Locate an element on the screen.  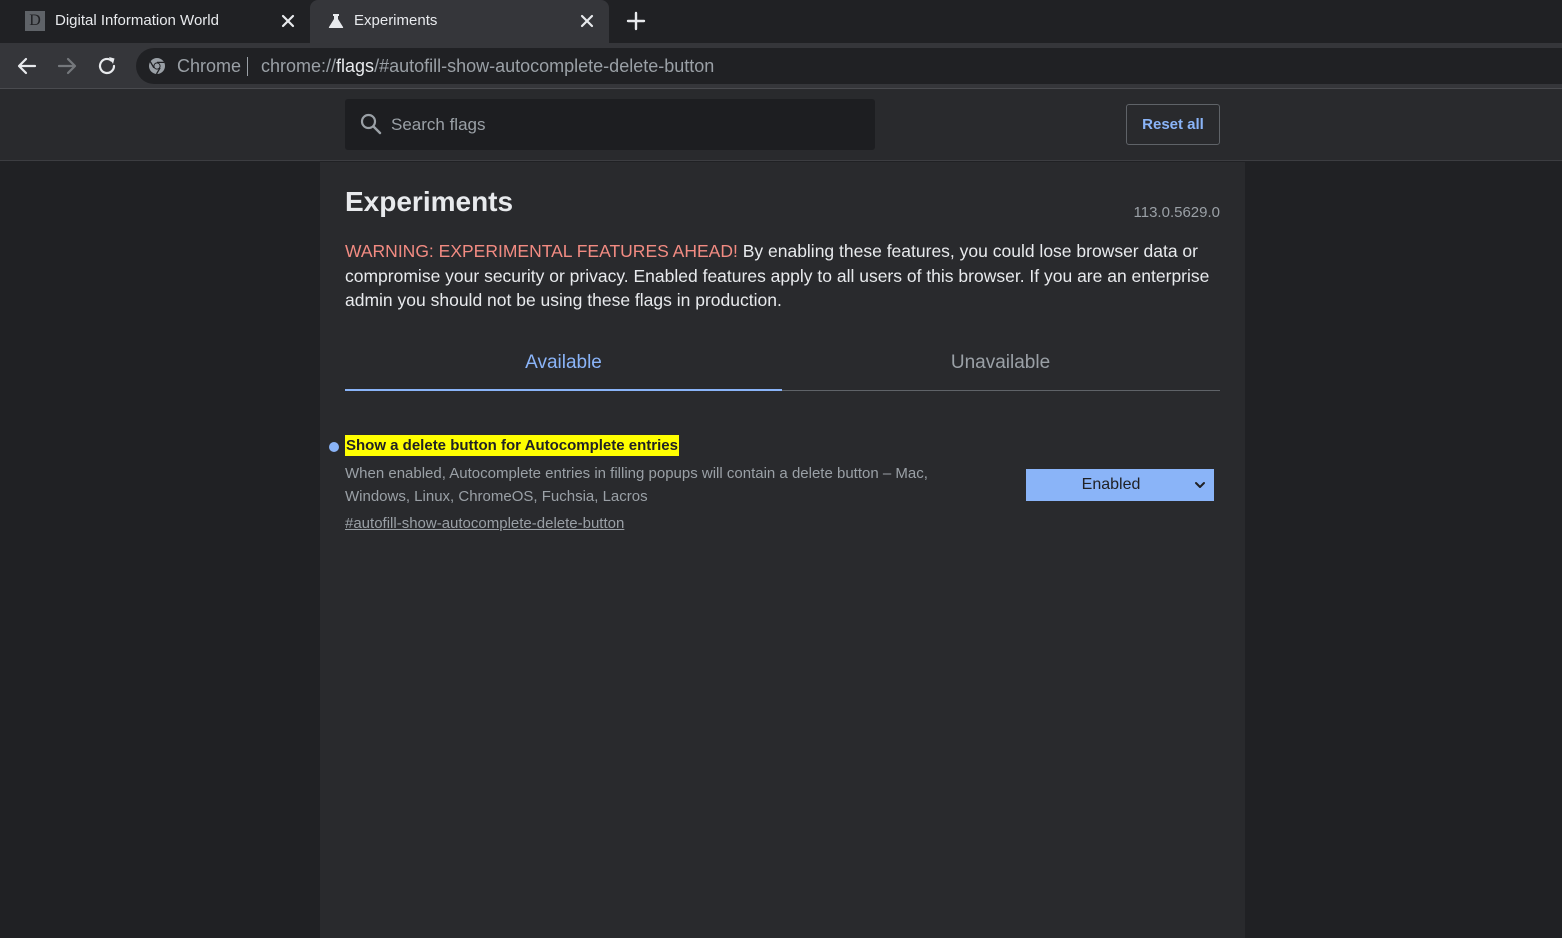
version-number: 113.0.5629.0 is located at coordinates (1176, 212).